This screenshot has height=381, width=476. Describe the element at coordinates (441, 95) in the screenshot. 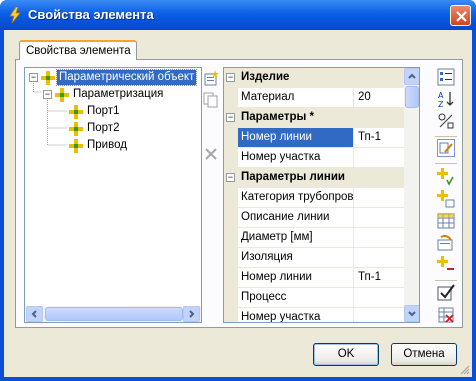

I see `svg-text: A` at that location.